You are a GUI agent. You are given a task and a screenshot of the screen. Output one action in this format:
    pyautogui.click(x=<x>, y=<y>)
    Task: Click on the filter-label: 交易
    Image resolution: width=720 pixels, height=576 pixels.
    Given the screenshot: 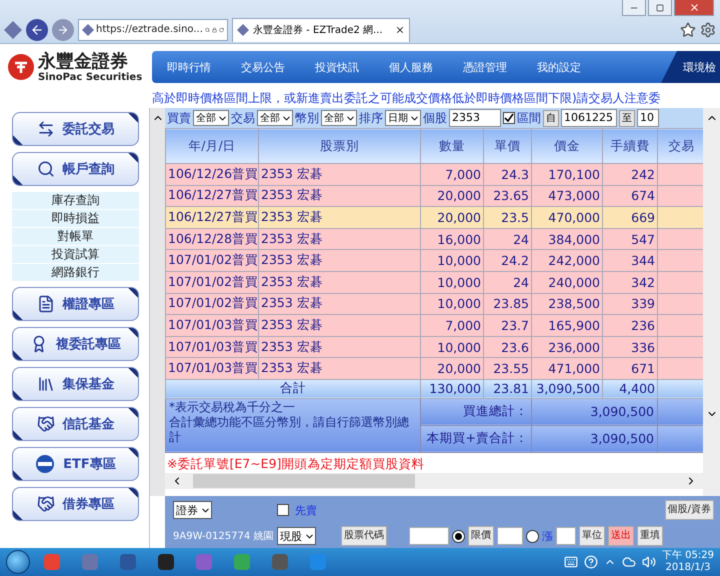 What is the action you would take?
    pyautogui.click(x=243, y=118)
    